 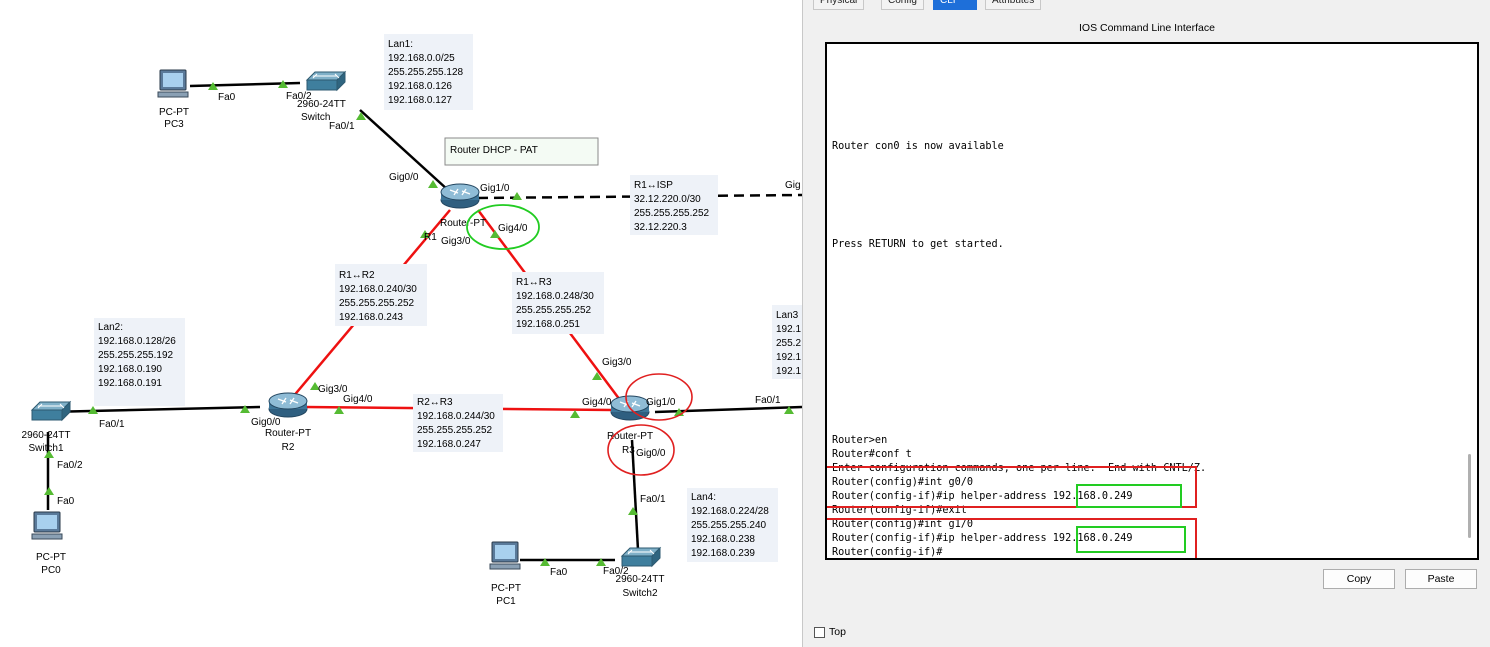 I want to click on r1-name: R1, so click(x=430, y=237).